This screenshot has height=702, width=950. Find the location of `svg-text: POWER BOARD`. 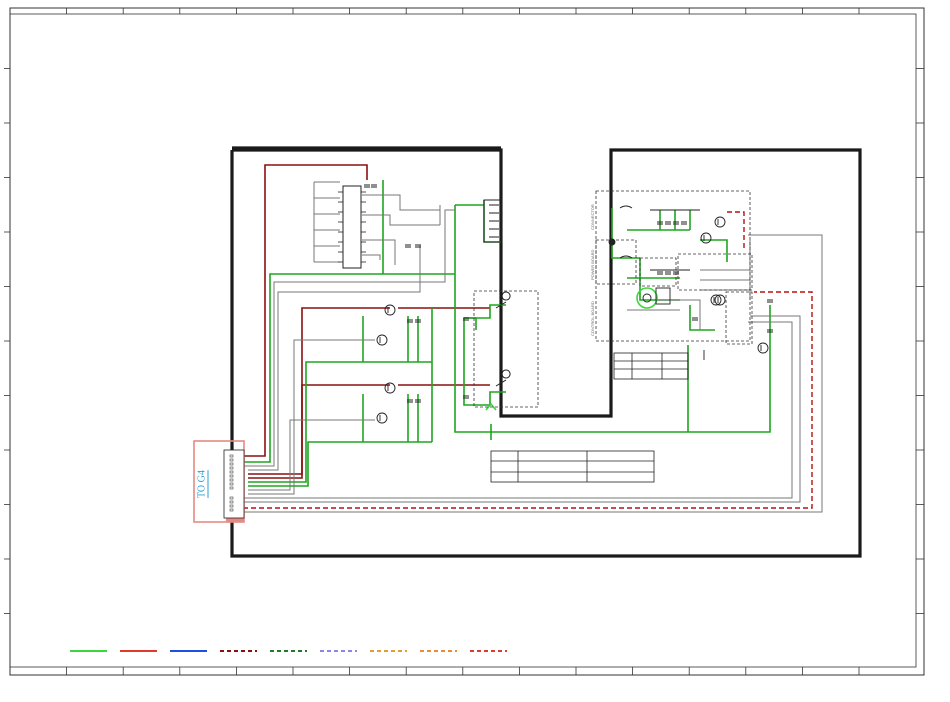

svg-text: POWER BOARD is located at coordinates (592, 264).